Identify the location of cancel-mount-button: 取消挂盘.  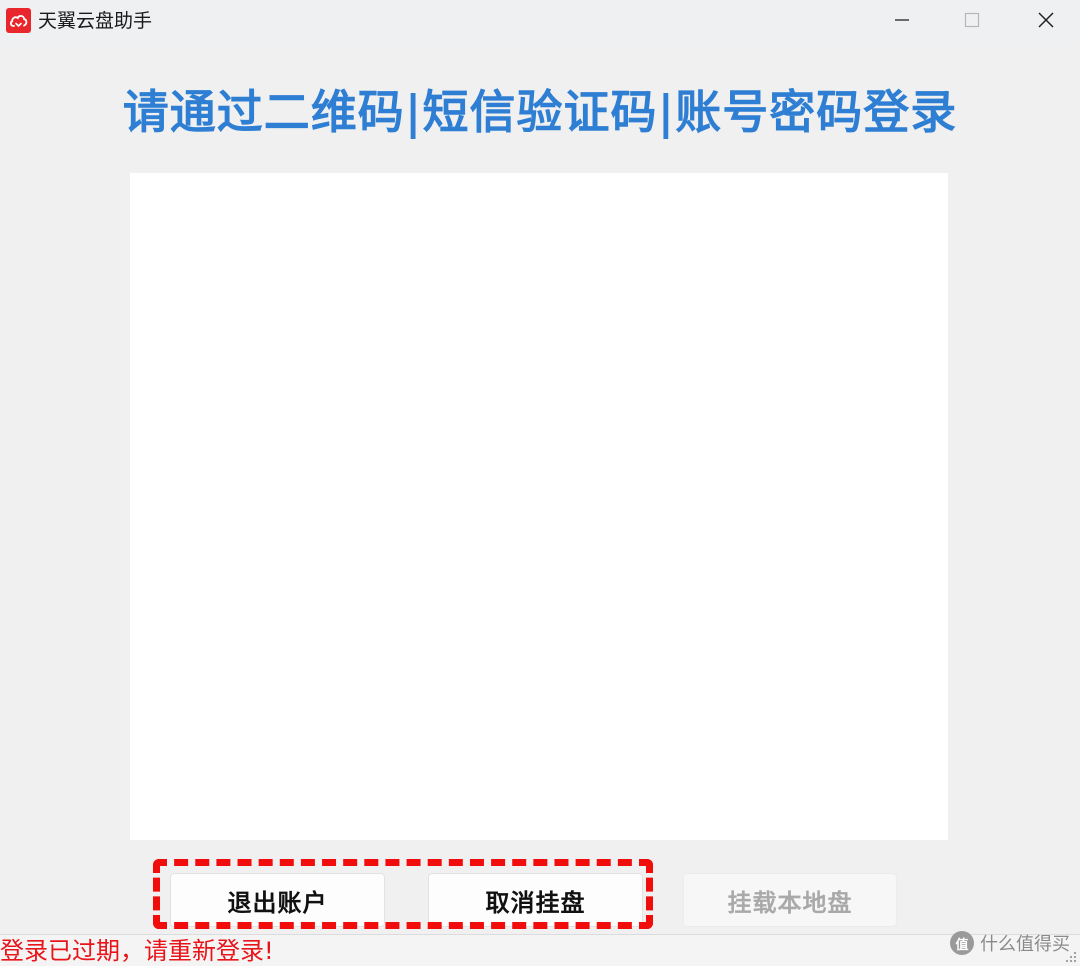
(535, 900).